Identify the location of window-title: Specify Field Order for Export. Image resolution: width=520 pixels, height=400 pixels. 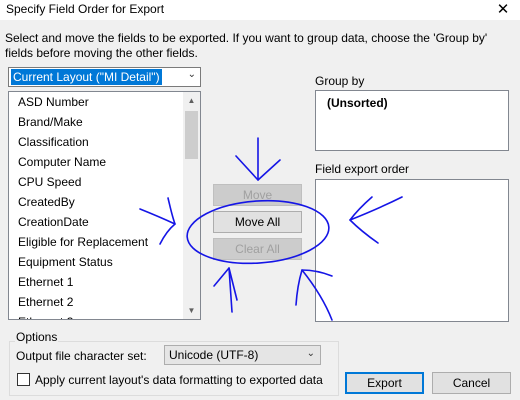
(85, 9).